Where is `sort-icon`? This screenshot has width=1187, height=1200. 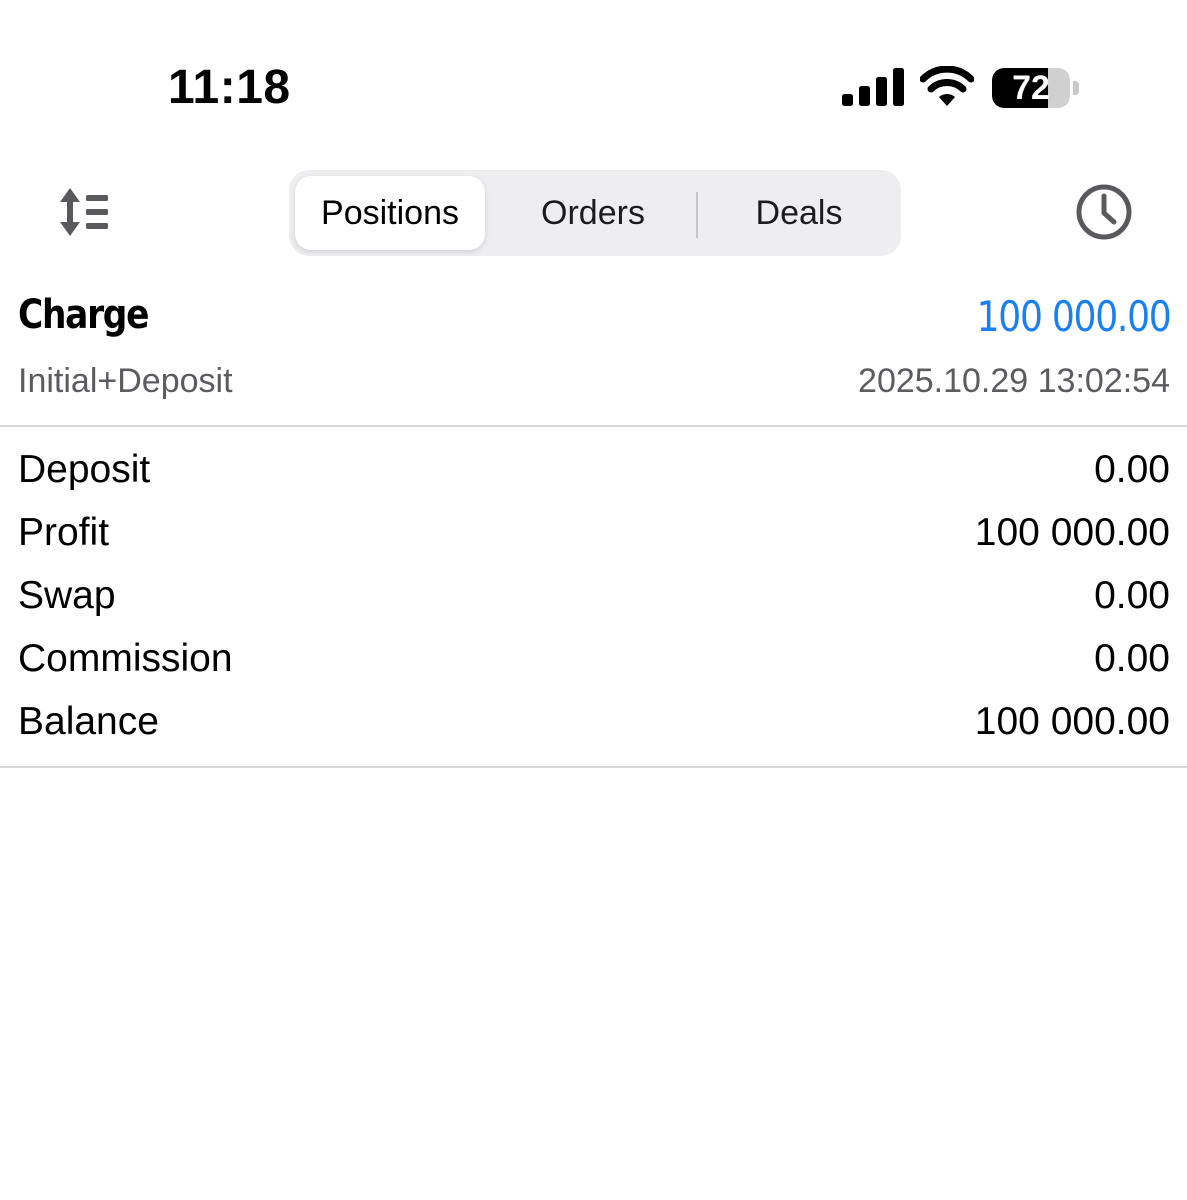 sort-icon is located at coordinates (85, 212).